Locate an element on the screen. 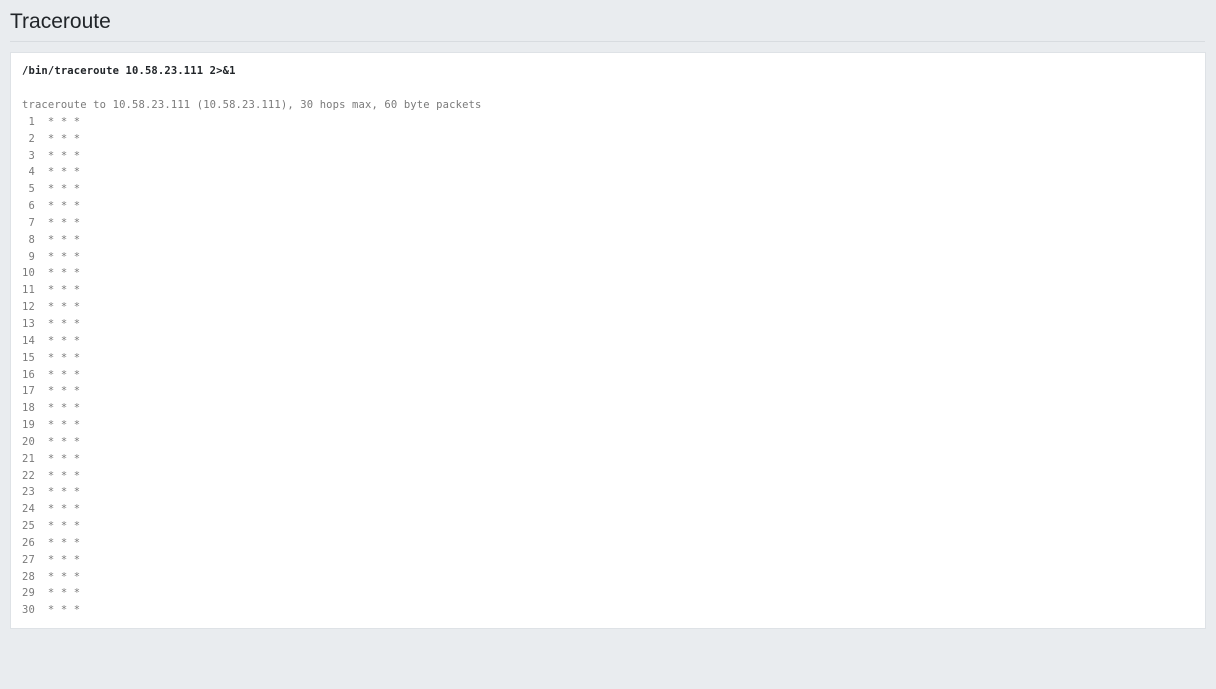  hop-line: 26 * * * is located at coordinates (51, 542).